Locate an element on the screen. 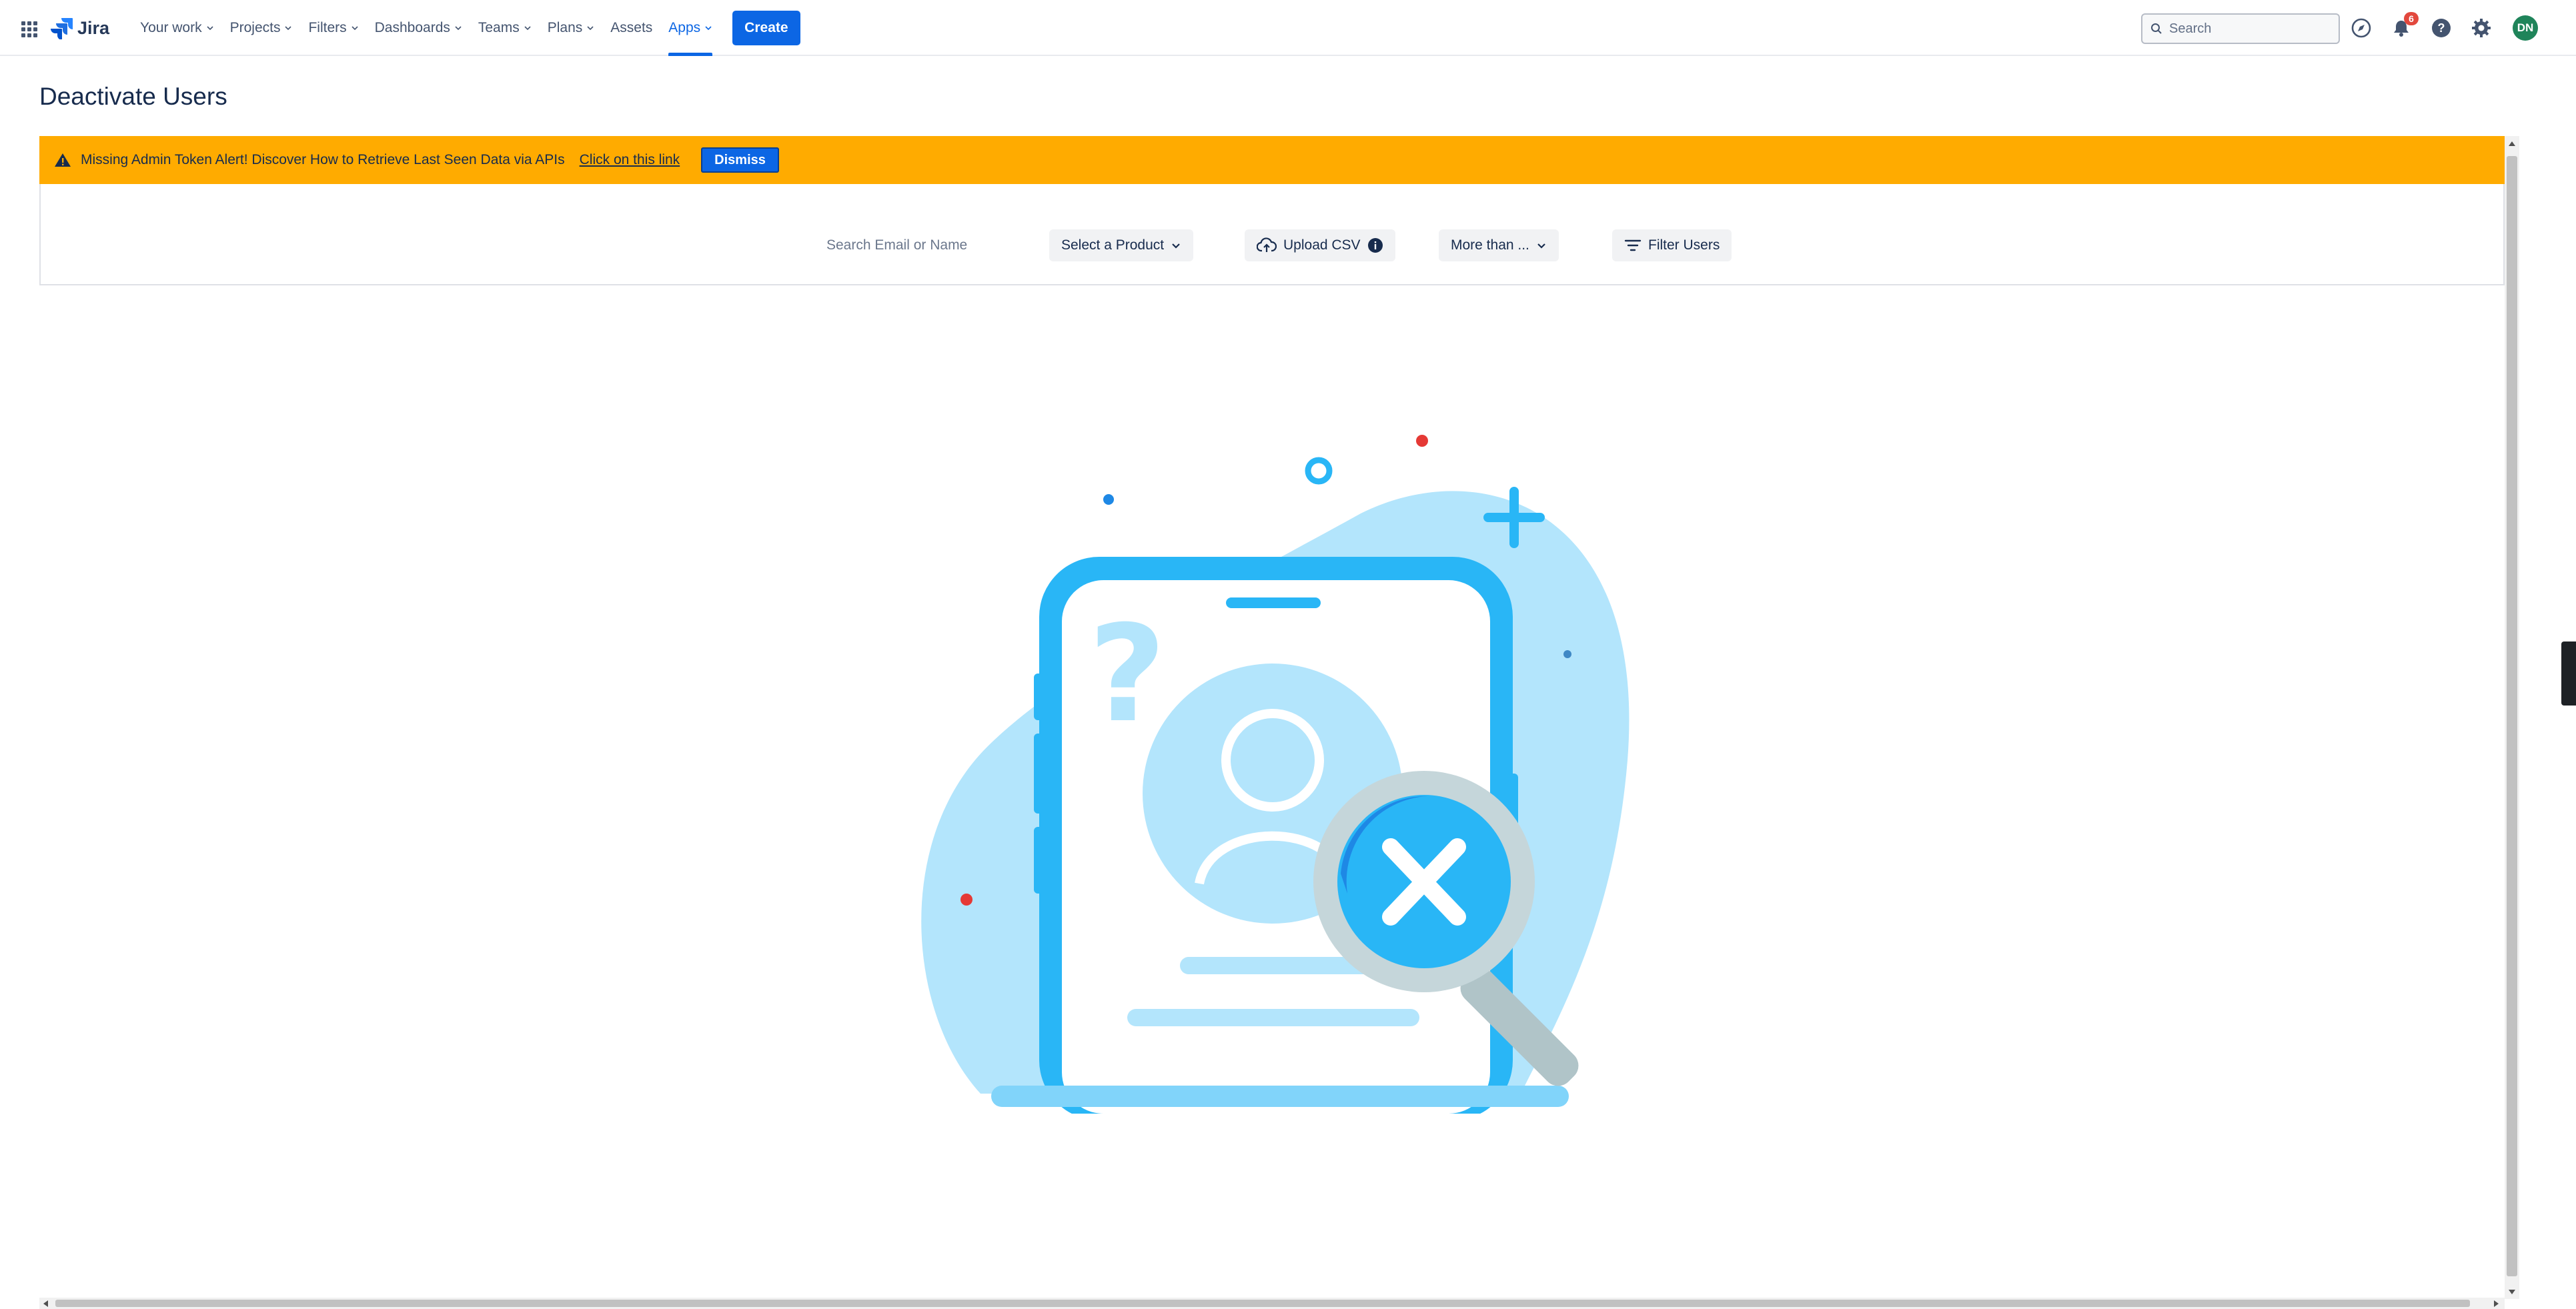 The height and width of the screenshot is (1309, 2576). nav-label: Plans is located at coordinates (565, 27).